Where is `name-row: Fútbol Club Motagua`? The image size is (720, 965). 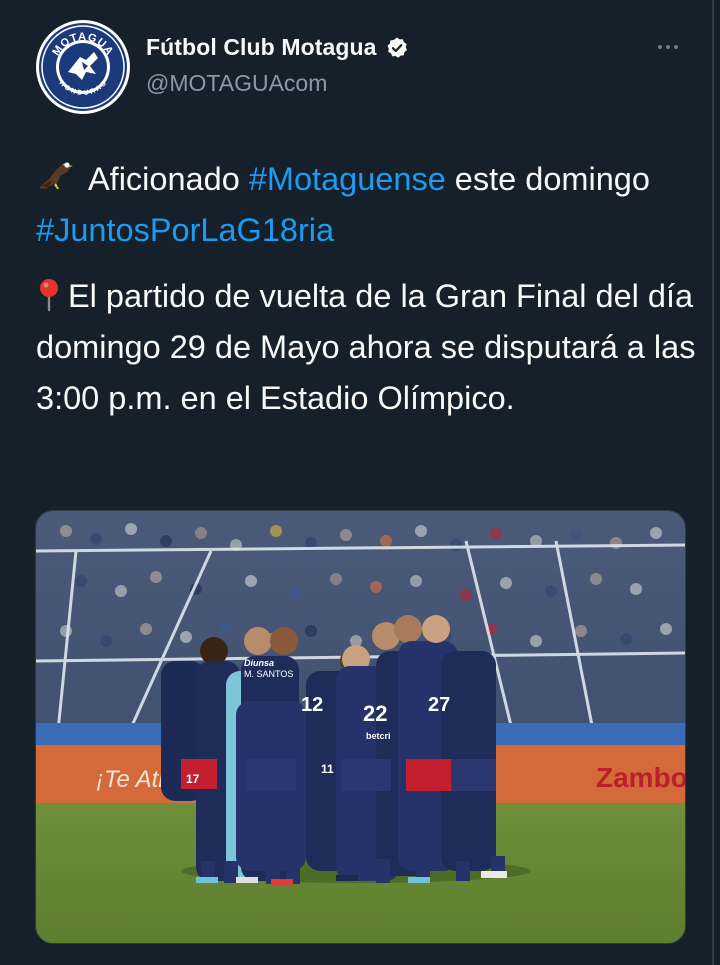
name-row: Fútbol Club Motagua is located at coordinates (277, 47).